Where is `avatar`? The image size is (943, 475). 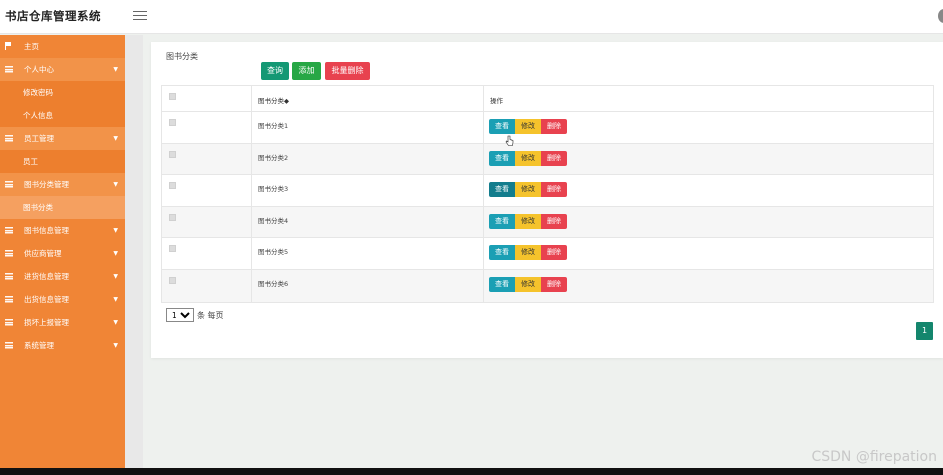 avatar is located at coordinates (940, 16).